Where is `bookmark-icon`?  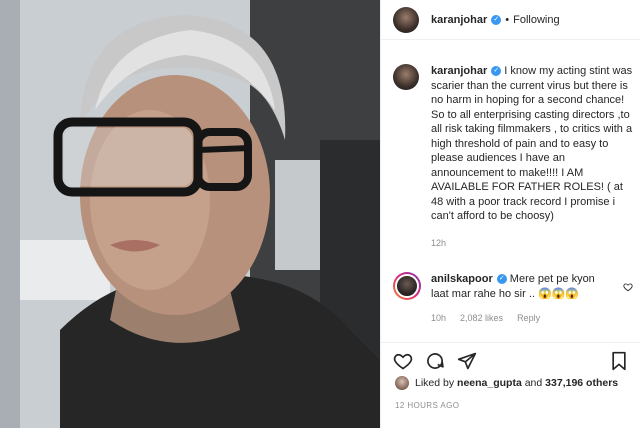
bookmark-icon is located at coordinates (619, 361).